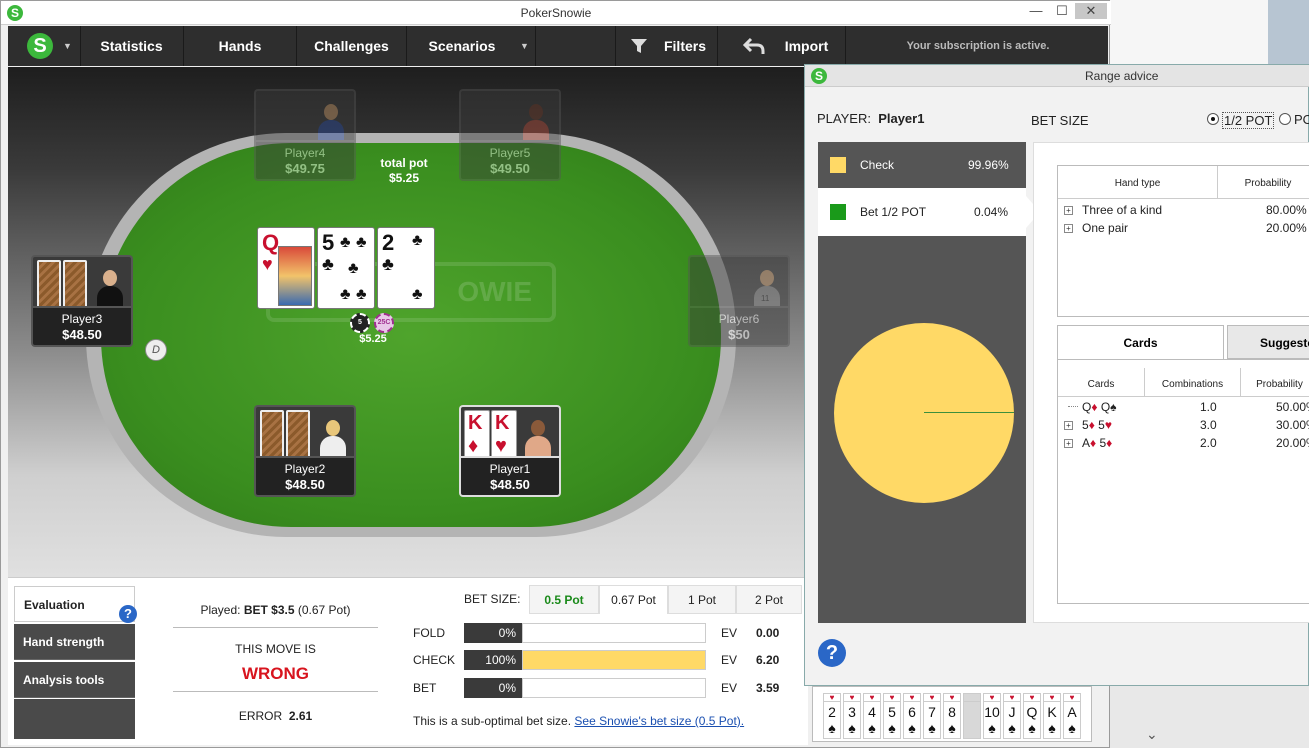  Describe the element at coordinates (1072, 712) in the screenshot. I see `mini-card-rank: A` at that location.